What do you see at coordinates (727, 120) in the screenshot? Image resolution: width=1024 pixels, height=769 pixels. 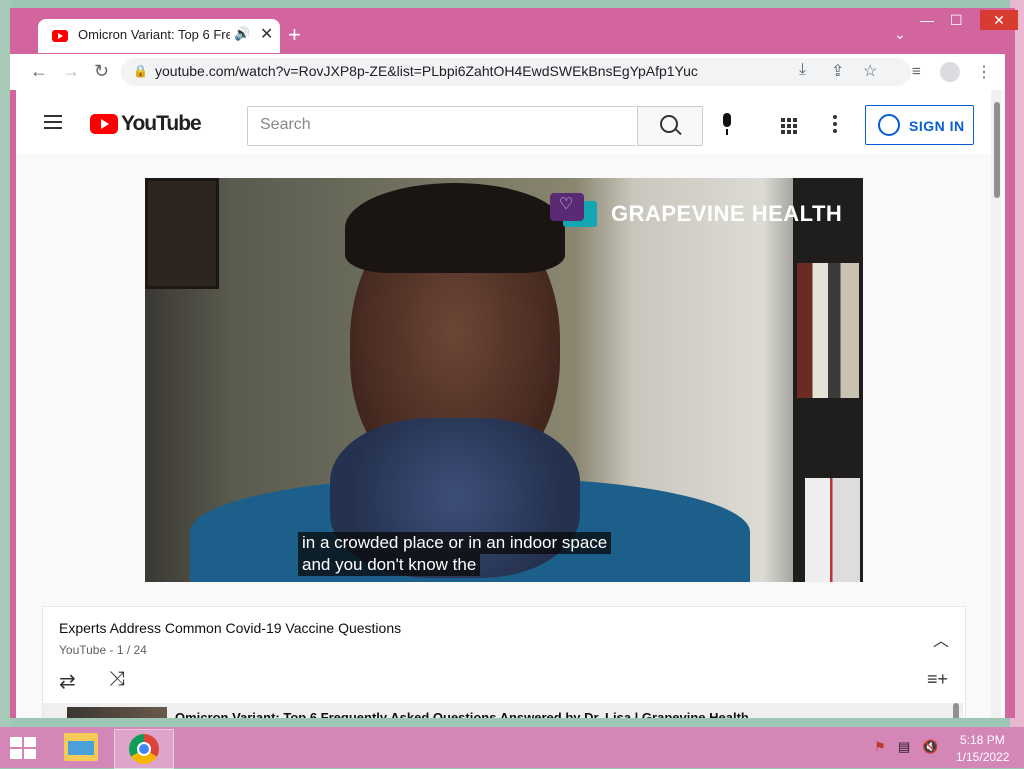 I see `microphone-icon` at bounding box center [727, 120].